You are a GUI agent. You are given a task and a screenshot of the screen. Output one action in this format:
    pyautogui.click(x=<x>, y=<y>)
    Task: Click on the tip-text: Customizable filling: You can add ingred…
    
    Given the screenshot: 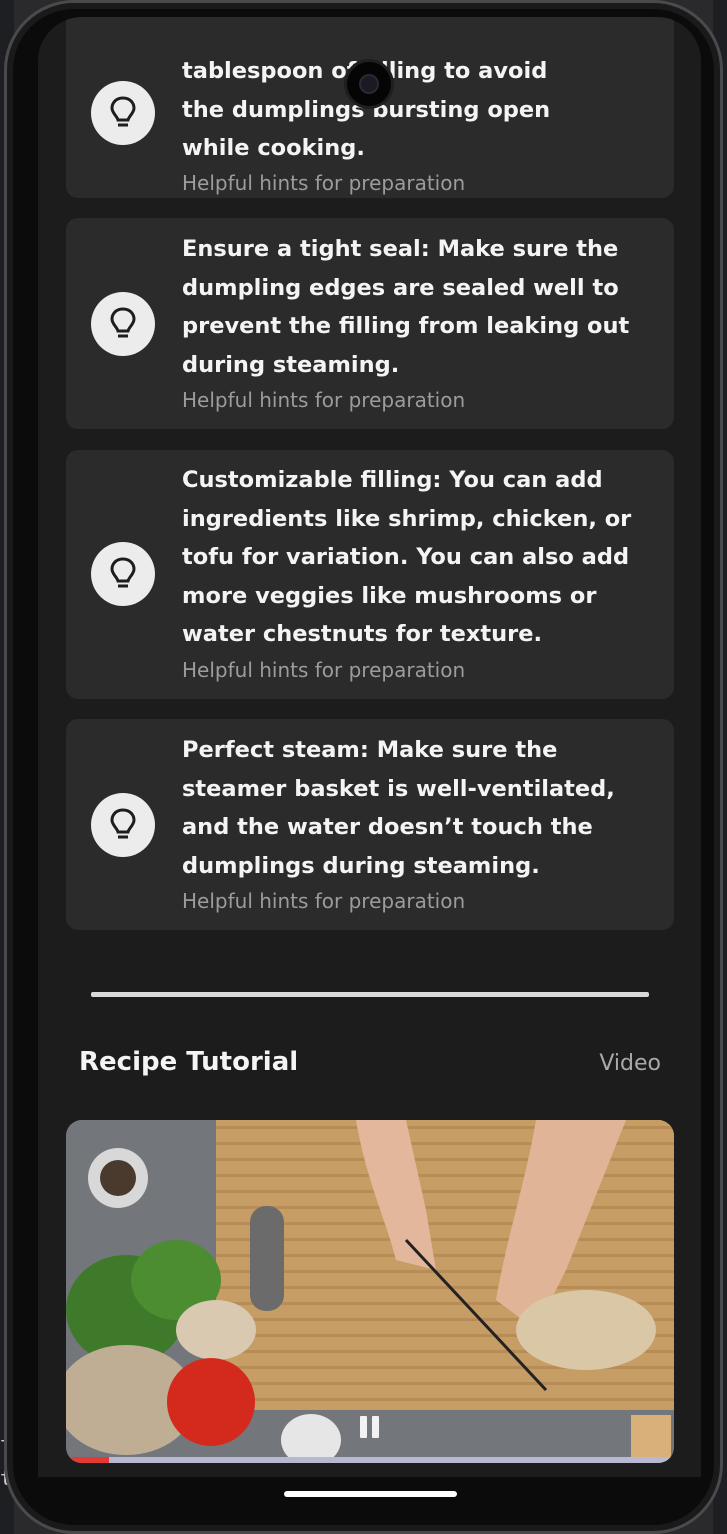 What is the action you would take?
    pyautogui.click(x=407, y=557)
    